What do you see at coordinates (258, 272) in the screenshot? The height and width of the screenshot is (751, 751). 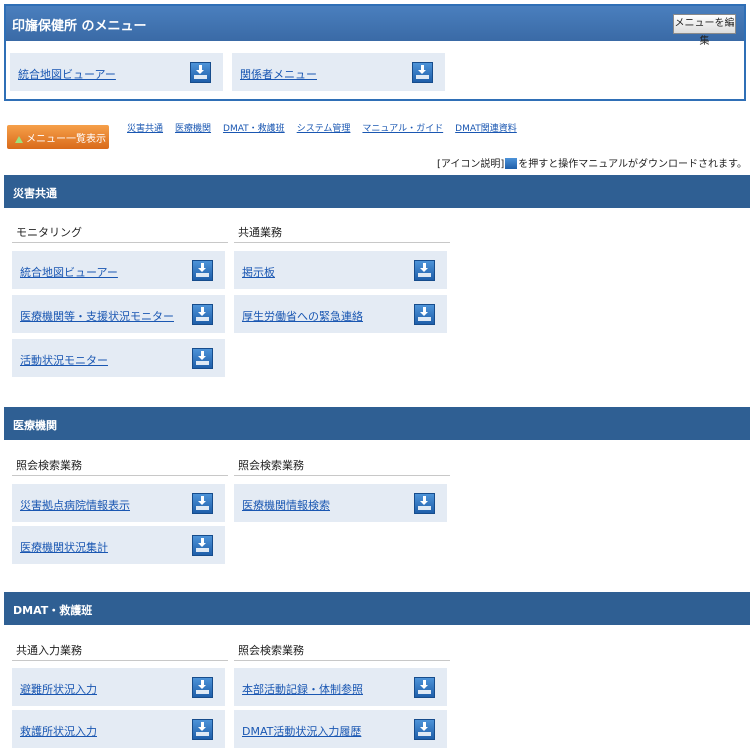 I see `menu-link: 掲示板` at bounding box center [258, 272].